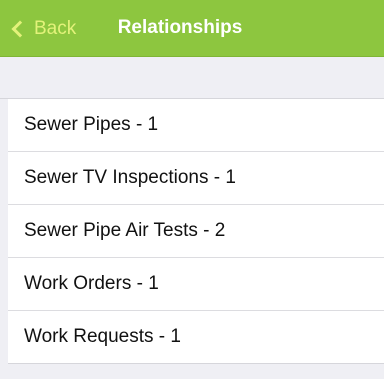 The width and height of the screenshot is (384, 379). Describe the element at coordinates (125, 230) in the screenshot. I see `list-item-label: Sewer Pipe Air Tests - 2` at that location.